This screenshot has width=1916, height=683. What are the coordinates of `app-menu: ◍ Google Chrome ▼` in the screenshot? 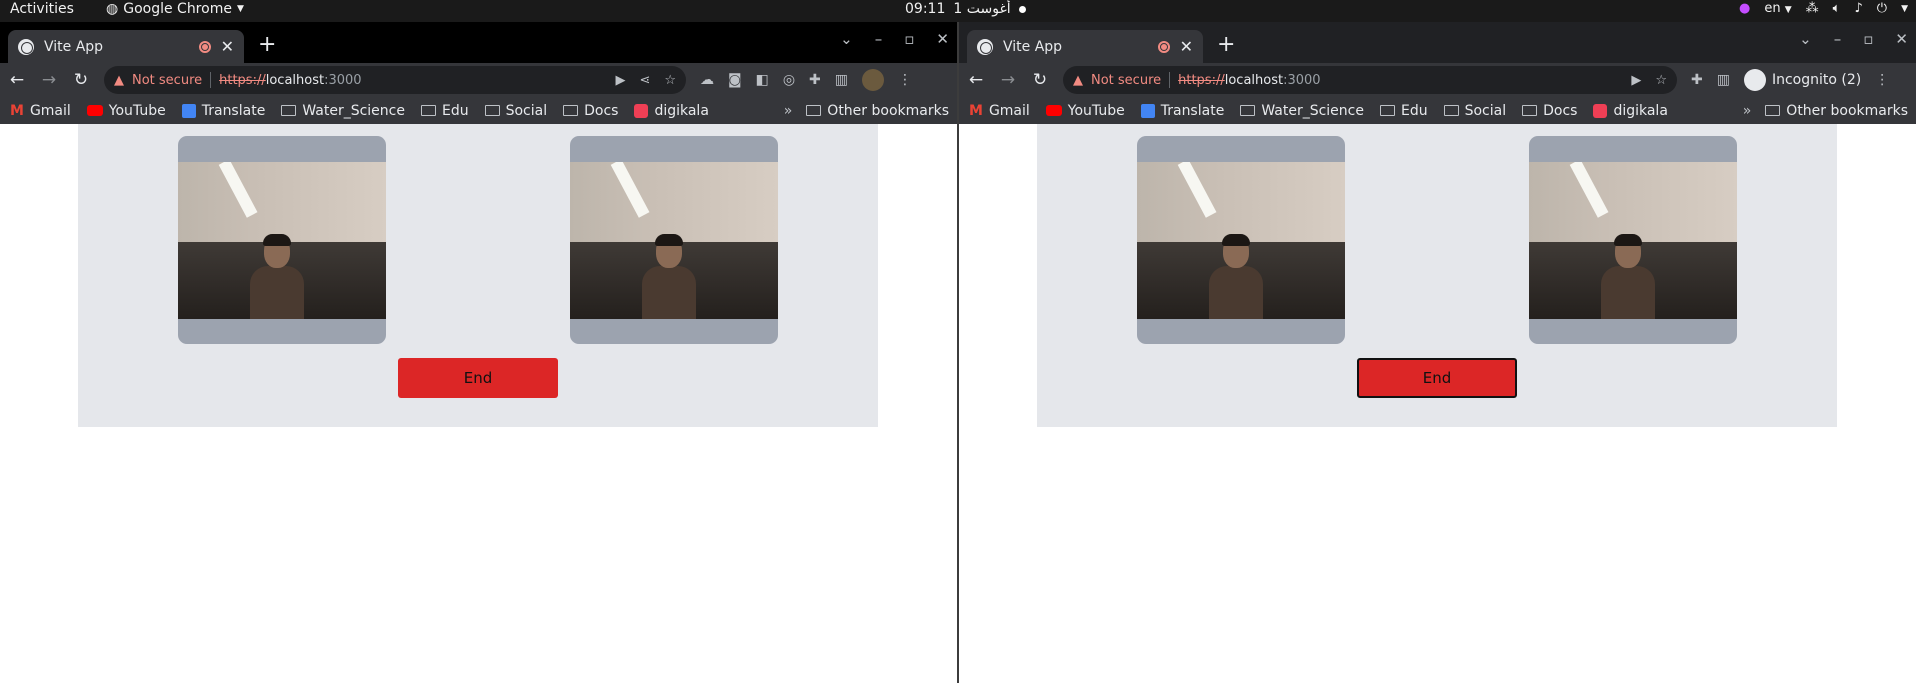 It's located at (175, 9).